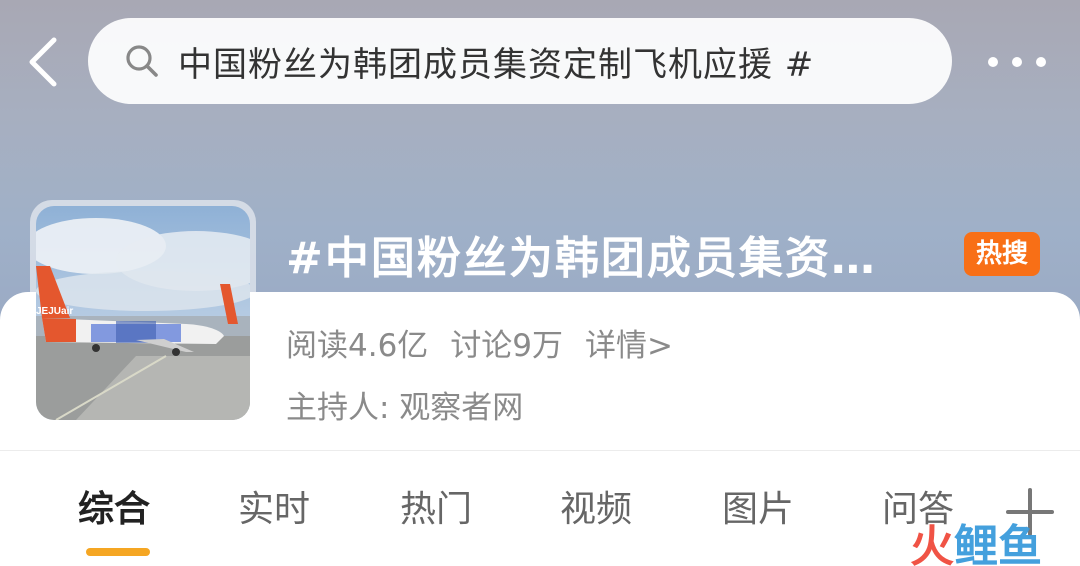  Describe the element at coordinates (496, 64) in the screenshot. I see `search-query-text: 中国粉丝为韩团成员集资定制飞机应援 #` at that location.